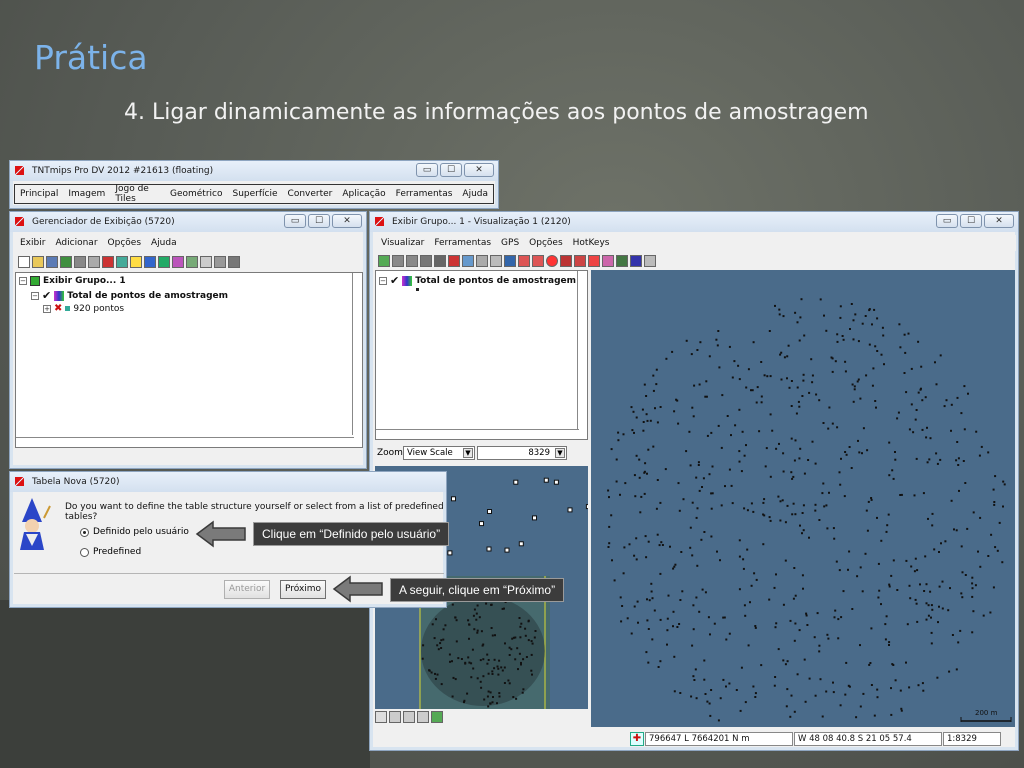 This screenshot has height=768, width=1024. Describe the element at coordinates (477, 434) in the screenshot. I see `legend-horizontal-scrollbar` at that location.